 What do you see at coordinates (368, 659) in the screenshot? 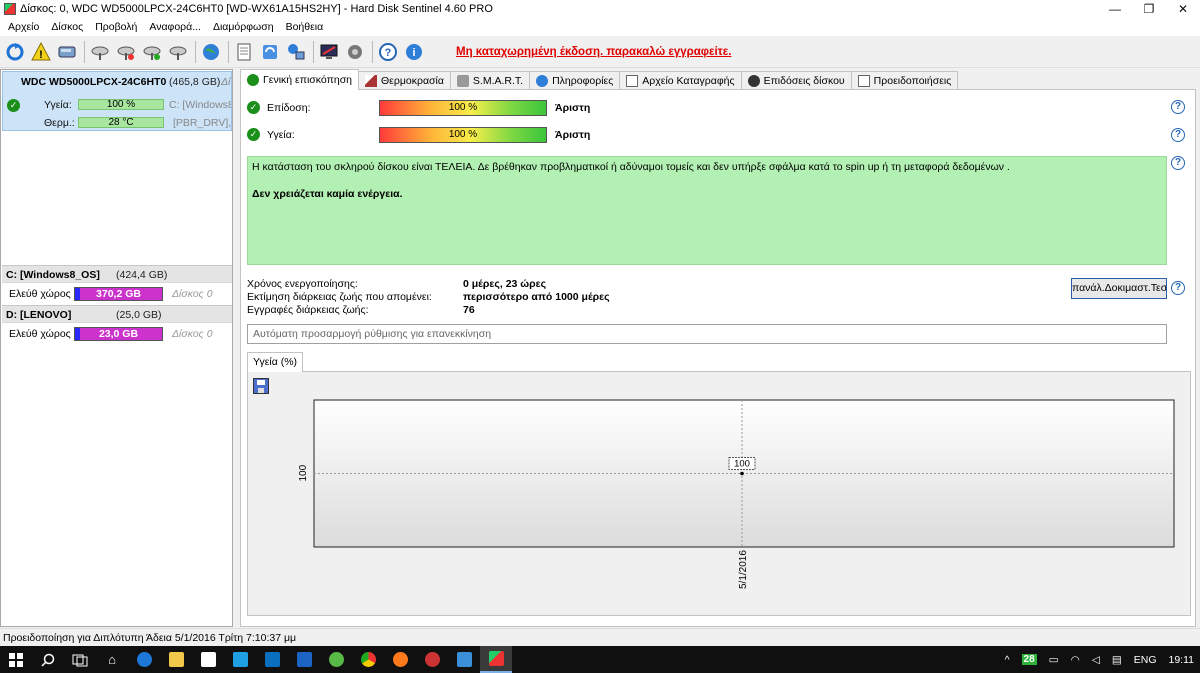
I see `chrome-icon` at bounding box center [368, 659].